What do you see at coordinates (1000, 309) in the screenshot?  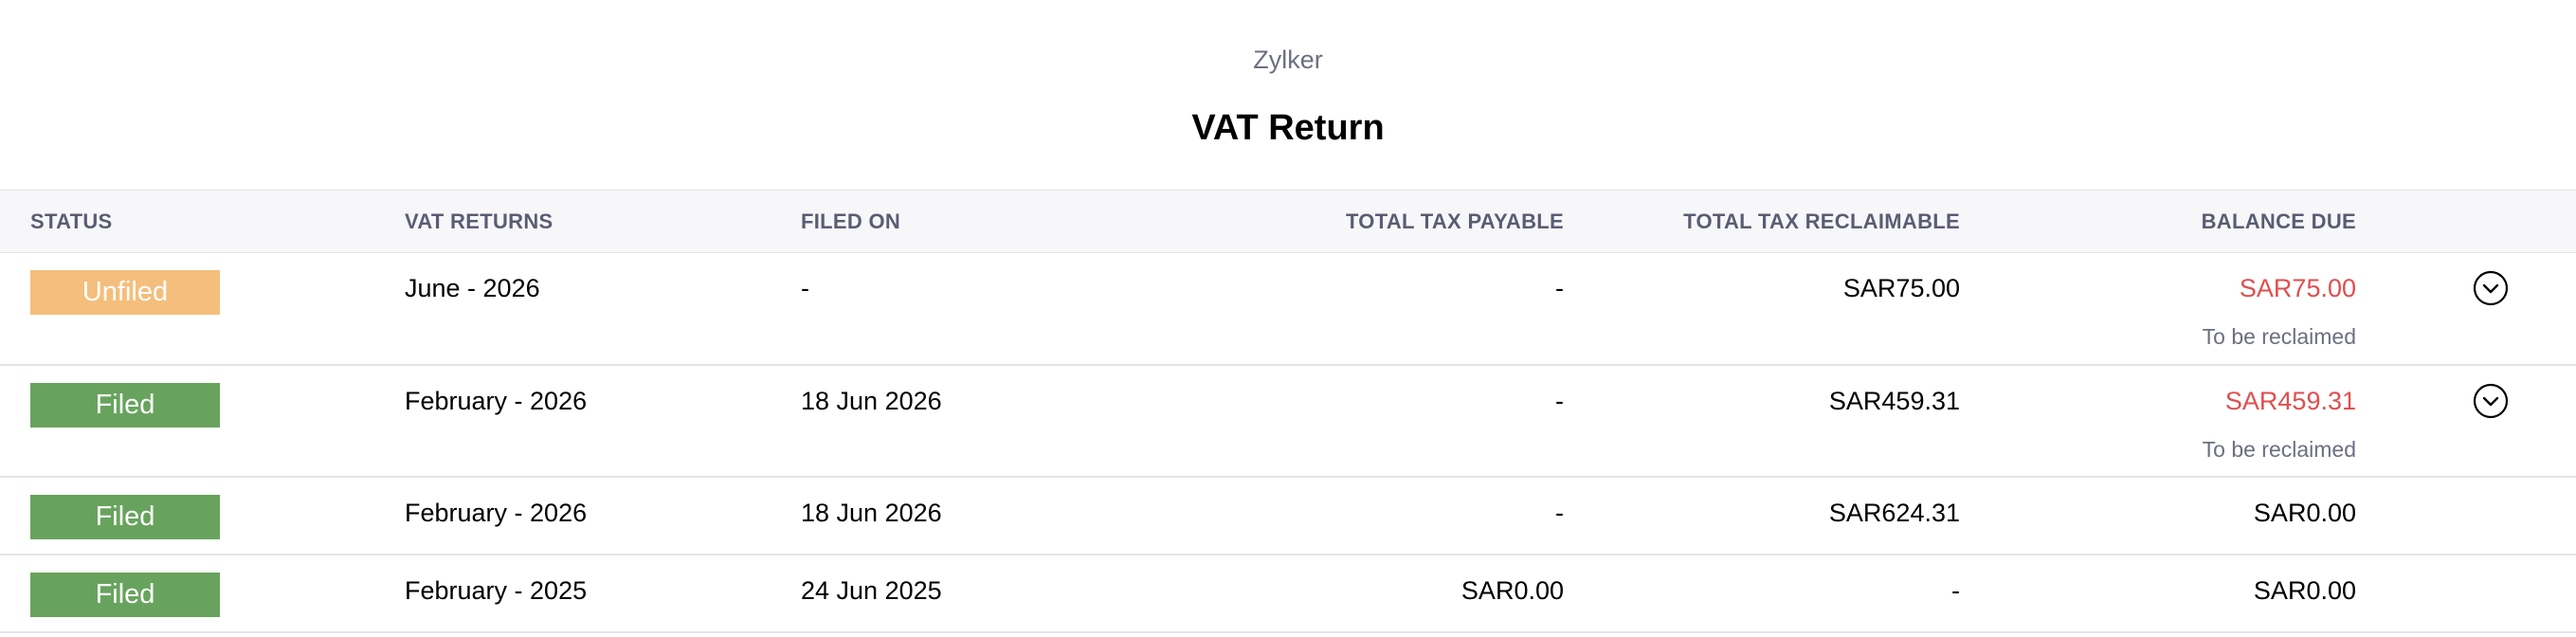 I see `filed-on-date: -` at bounding box center [1000, 309].